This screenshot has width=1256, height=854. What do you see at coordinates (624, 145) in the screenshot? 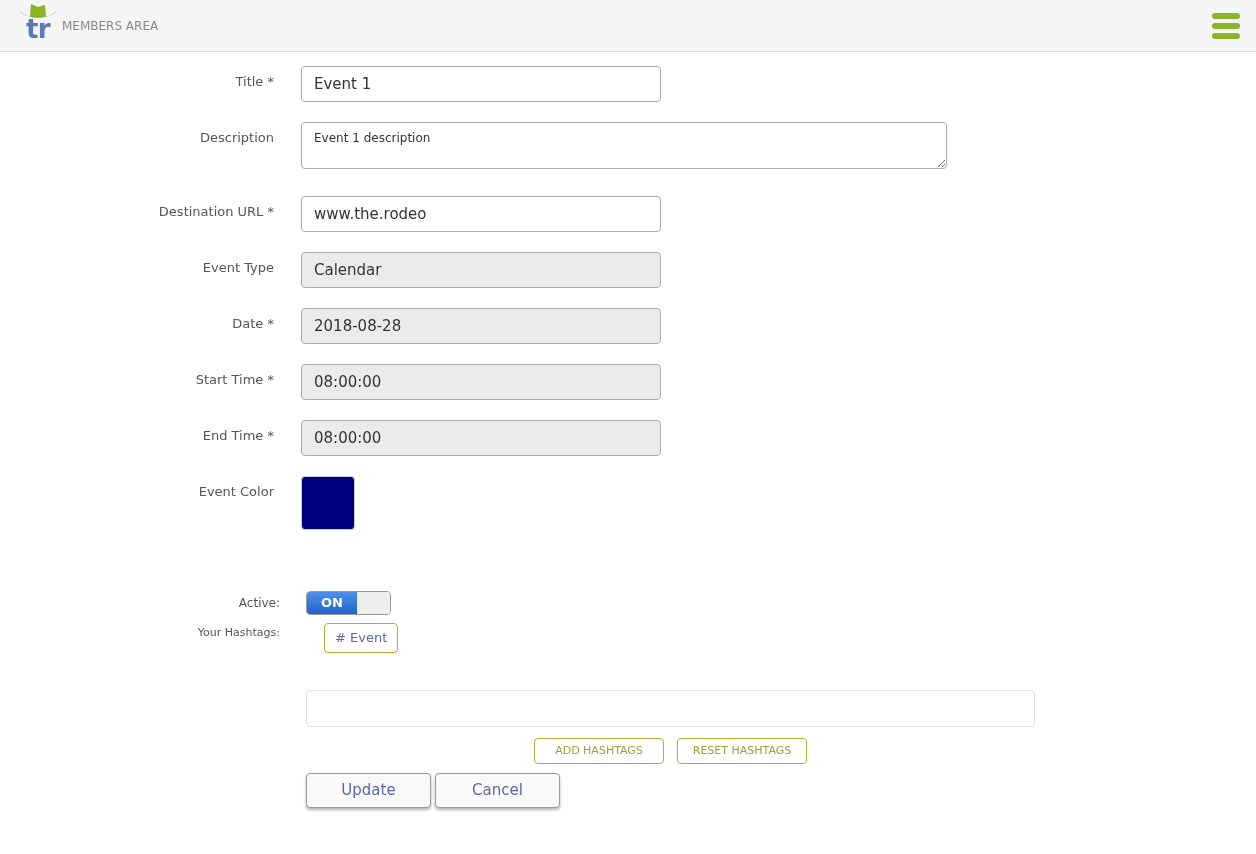
I see `description-field: Event 1 description` at bounding box center [624, 145].